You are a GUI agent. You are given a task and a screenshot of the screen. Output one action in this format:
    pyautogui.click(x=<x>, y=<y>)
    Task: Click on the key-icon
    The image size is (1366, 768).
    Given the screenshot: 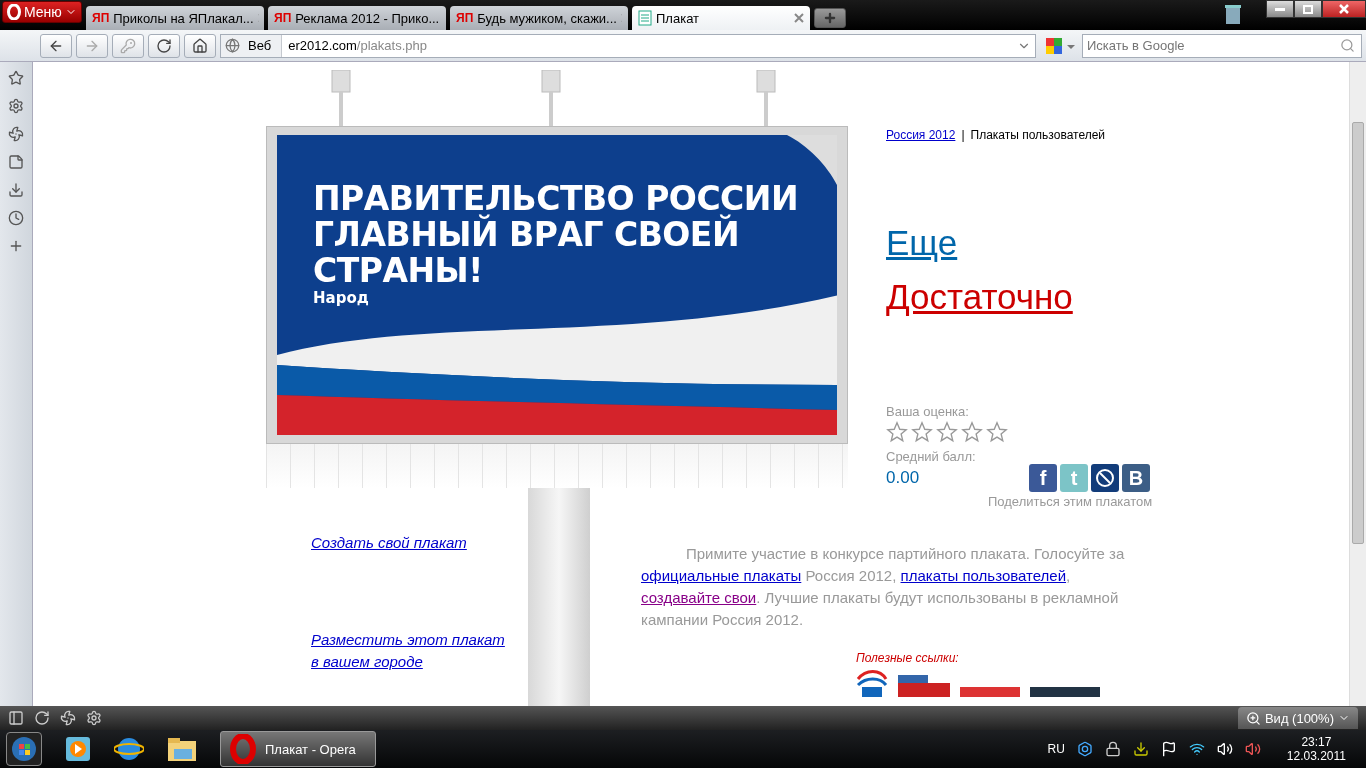 What is the action you would take?
    pyautogui.click(x=128, y=45)
    